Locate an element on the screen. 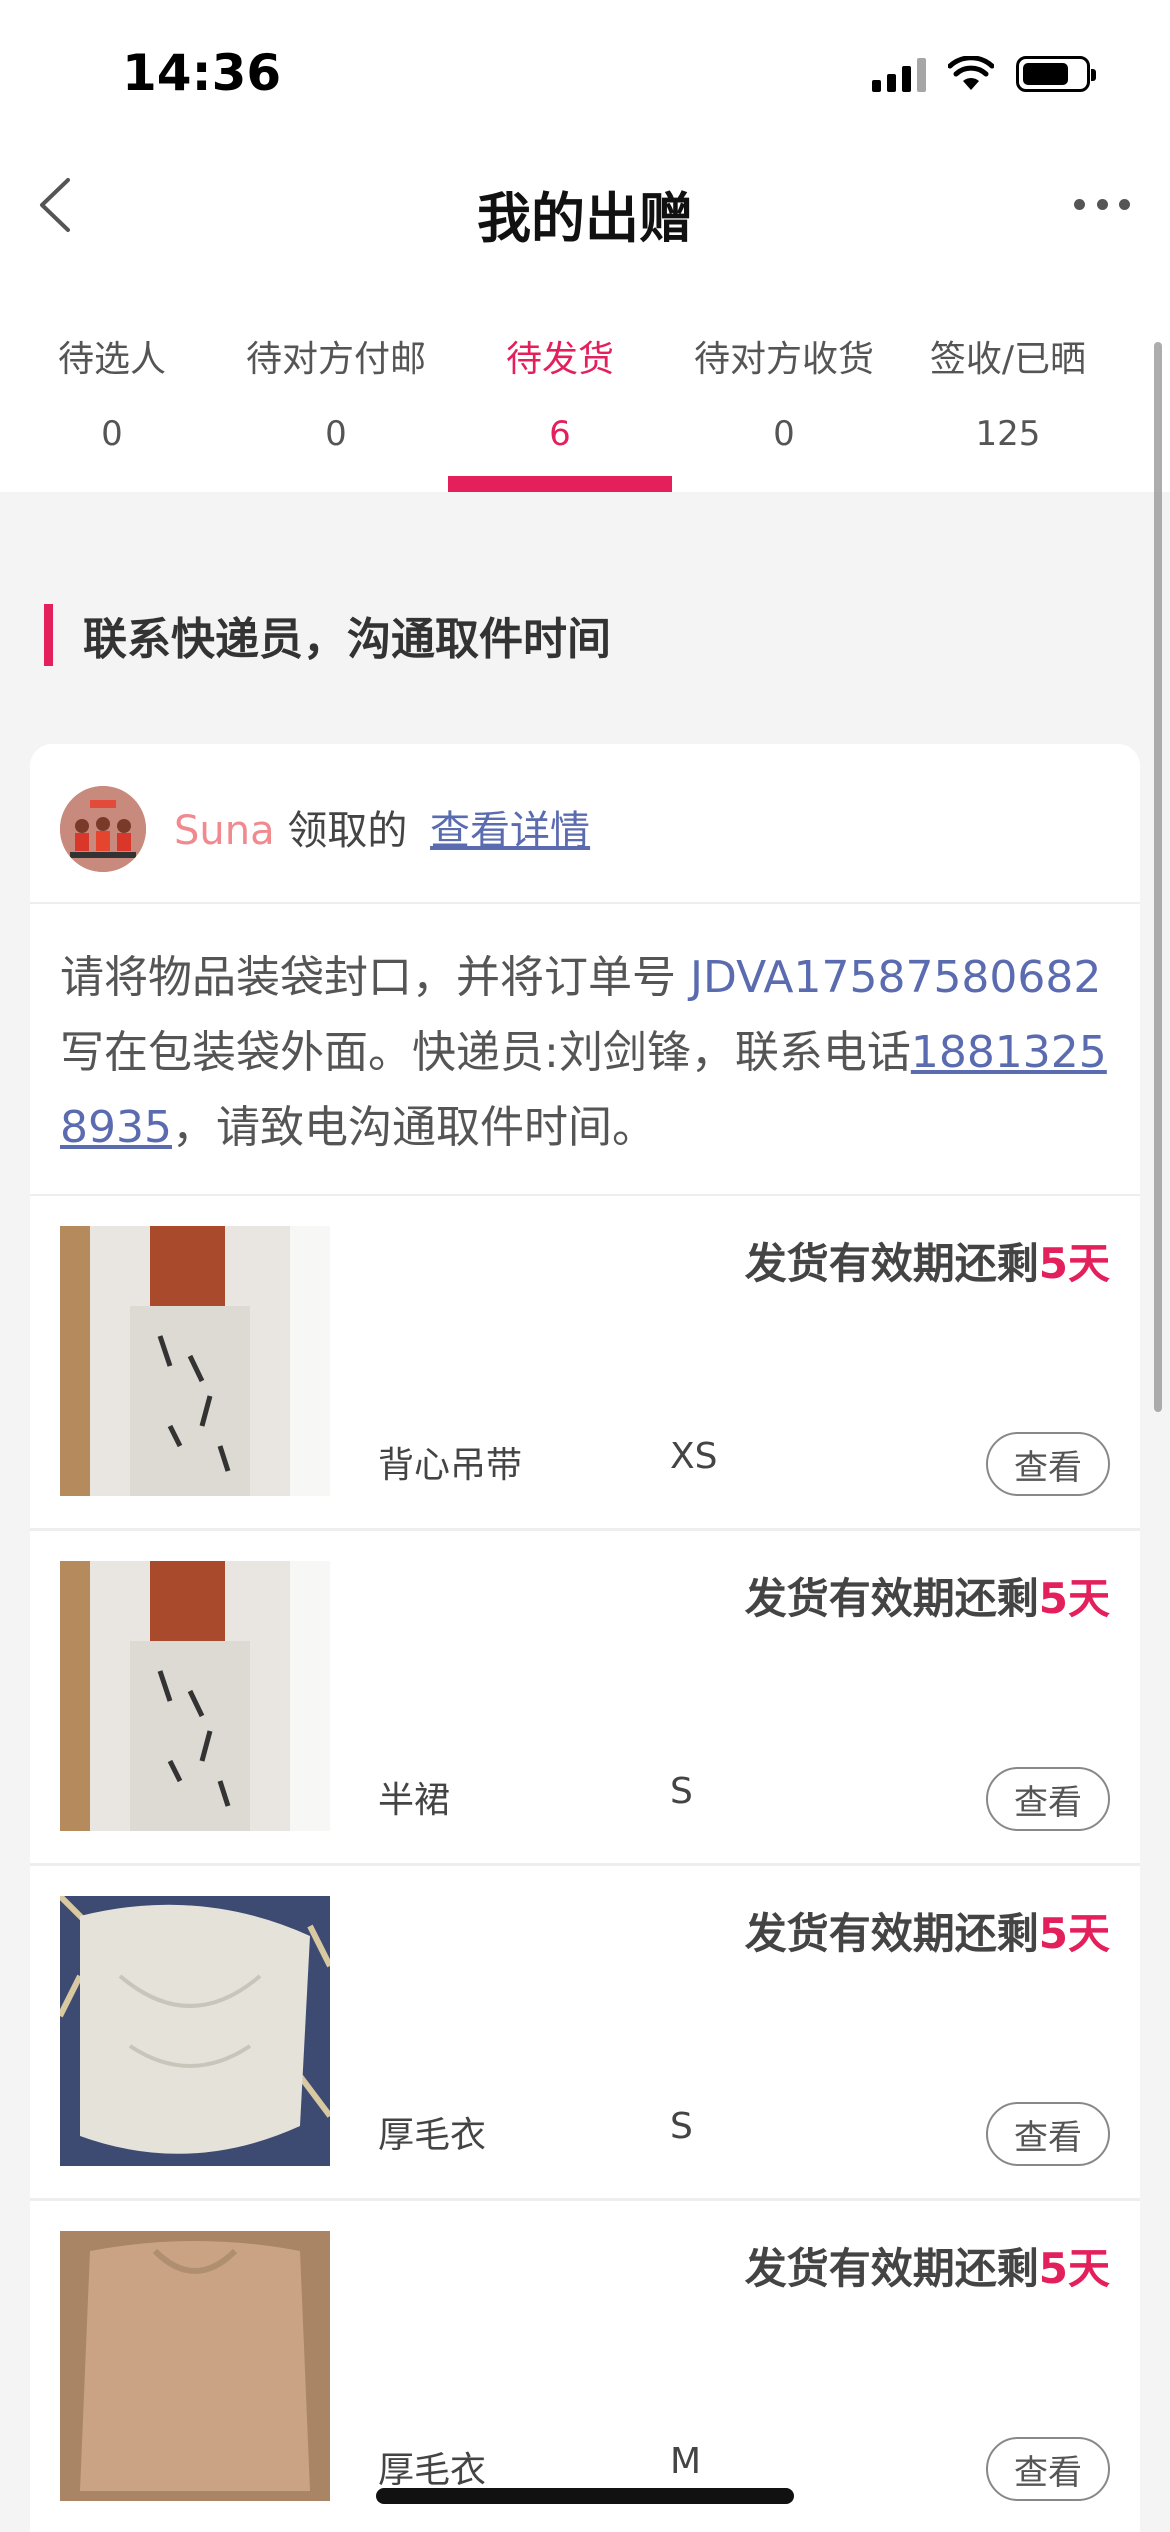  status-time: 14:36 is located at coordinates (202, 73).